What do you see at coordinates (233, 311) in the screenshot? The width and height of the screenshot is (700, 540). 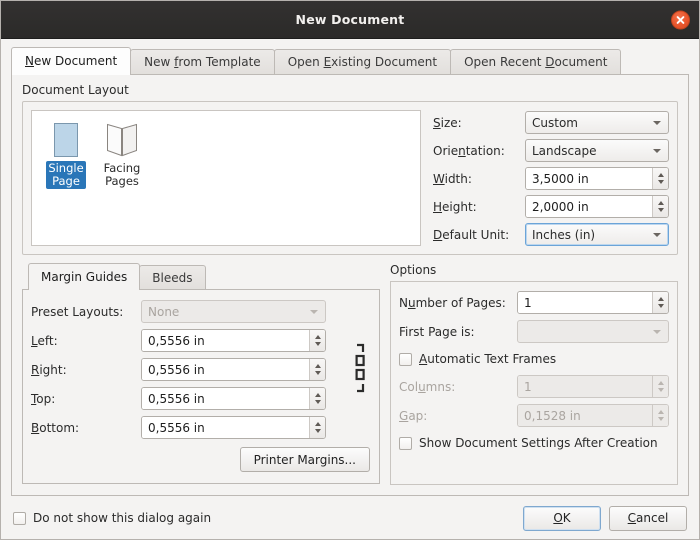 I see `preset-layouts-select: None` at bounding box center [233, 311].